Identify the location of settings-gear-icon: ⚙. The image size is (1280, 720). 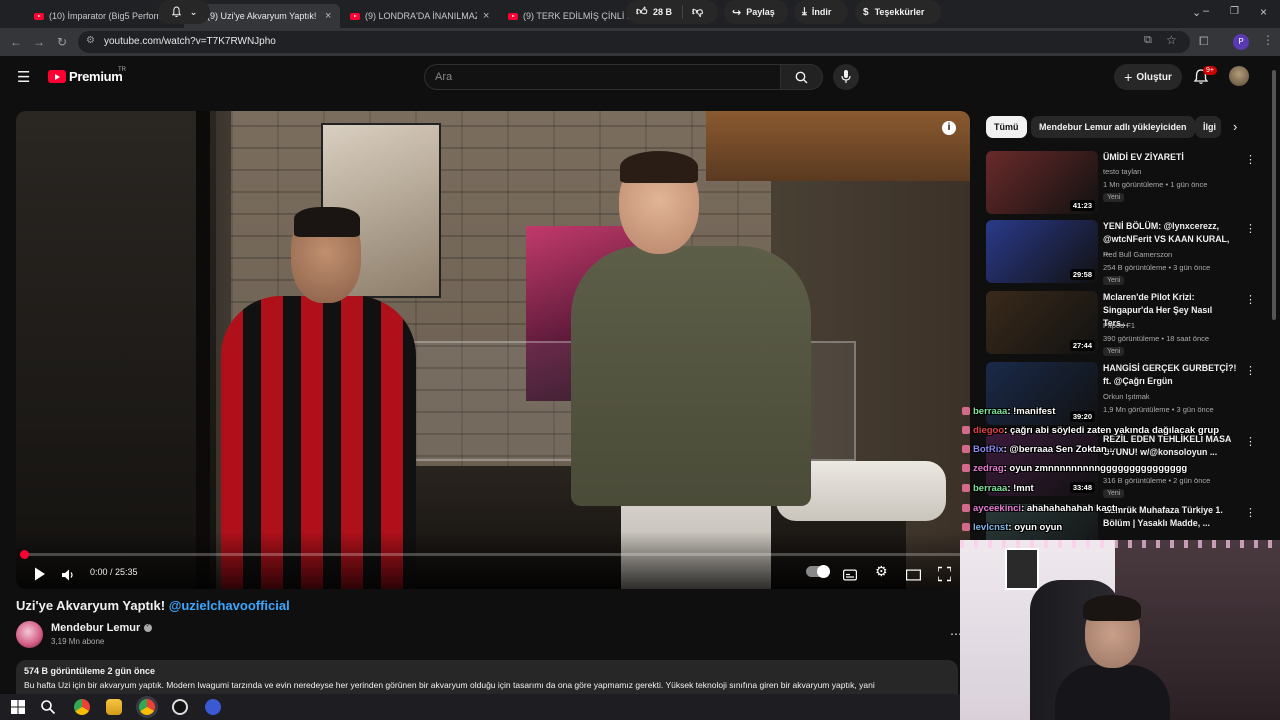
(881, 572).